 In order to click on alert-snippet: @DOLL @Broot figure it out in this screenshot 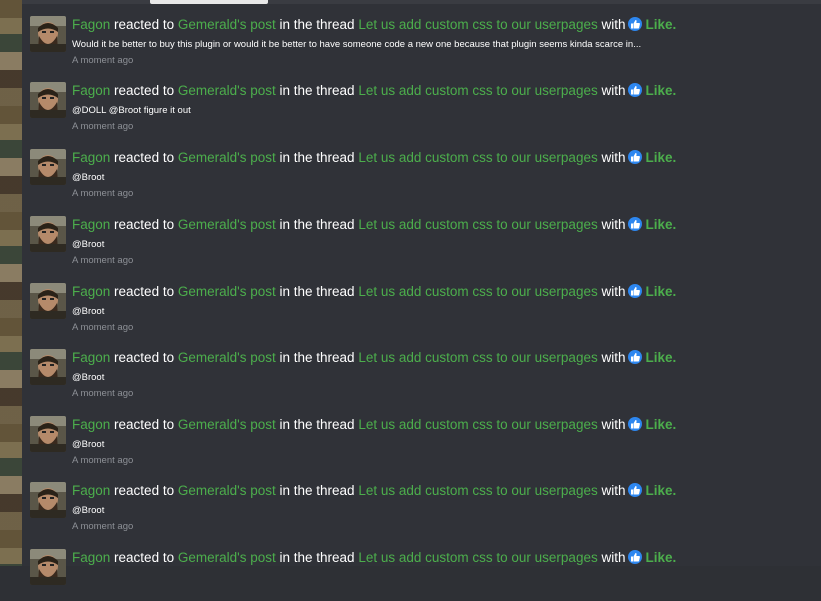, I will do `click(131, 110)`.